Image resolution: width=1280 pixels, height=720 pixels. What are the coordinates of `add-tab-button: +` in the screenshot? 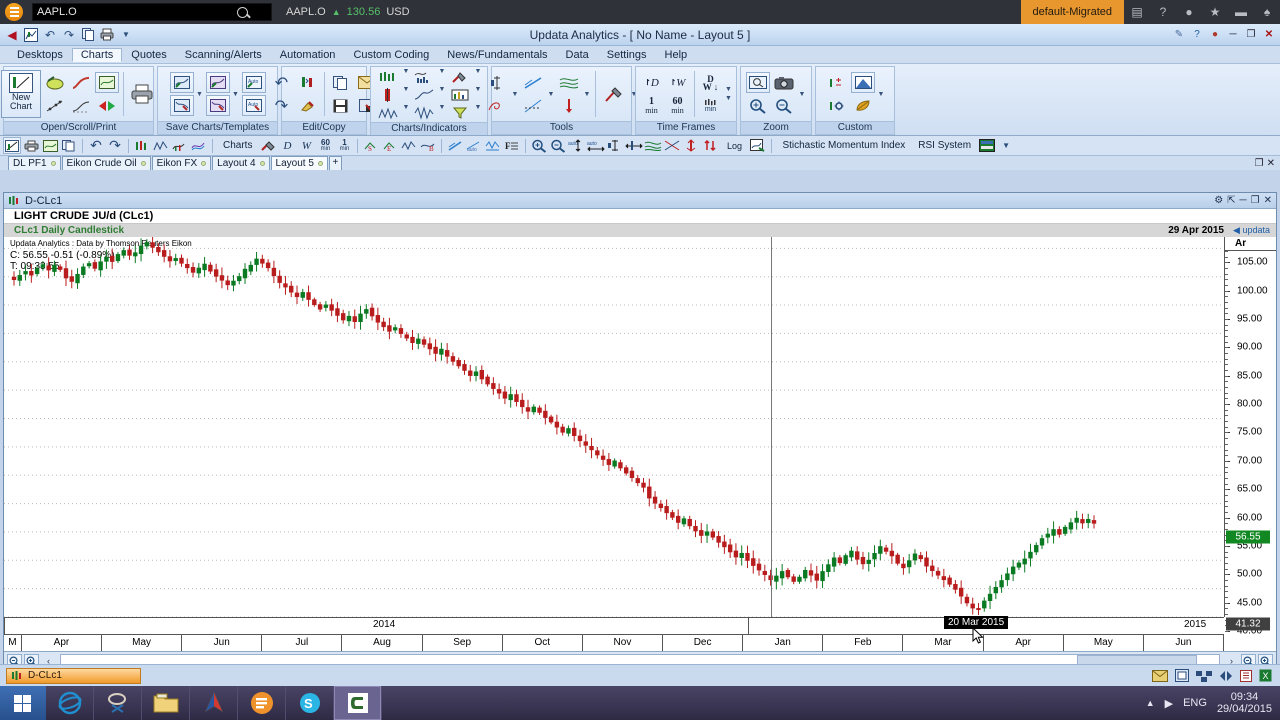 It's located at (335, 163).